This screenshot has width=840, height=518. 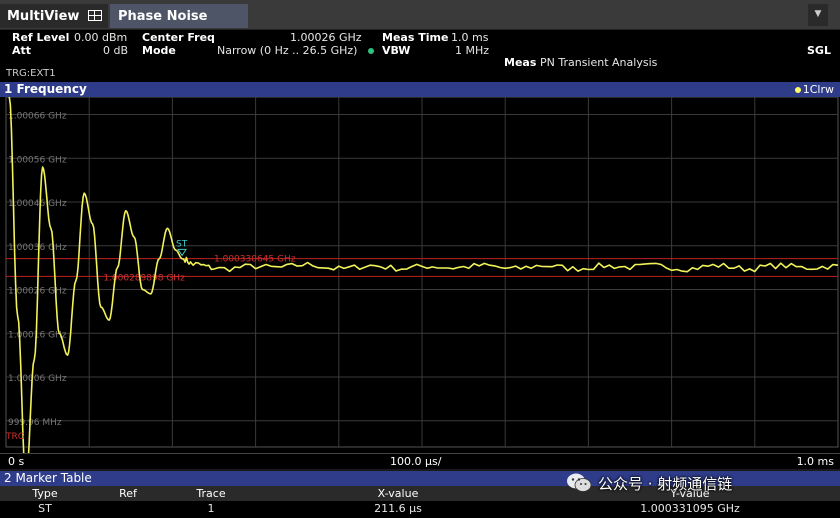 I want to click on x-start-label: 0 s, so click(x=16, y=461).